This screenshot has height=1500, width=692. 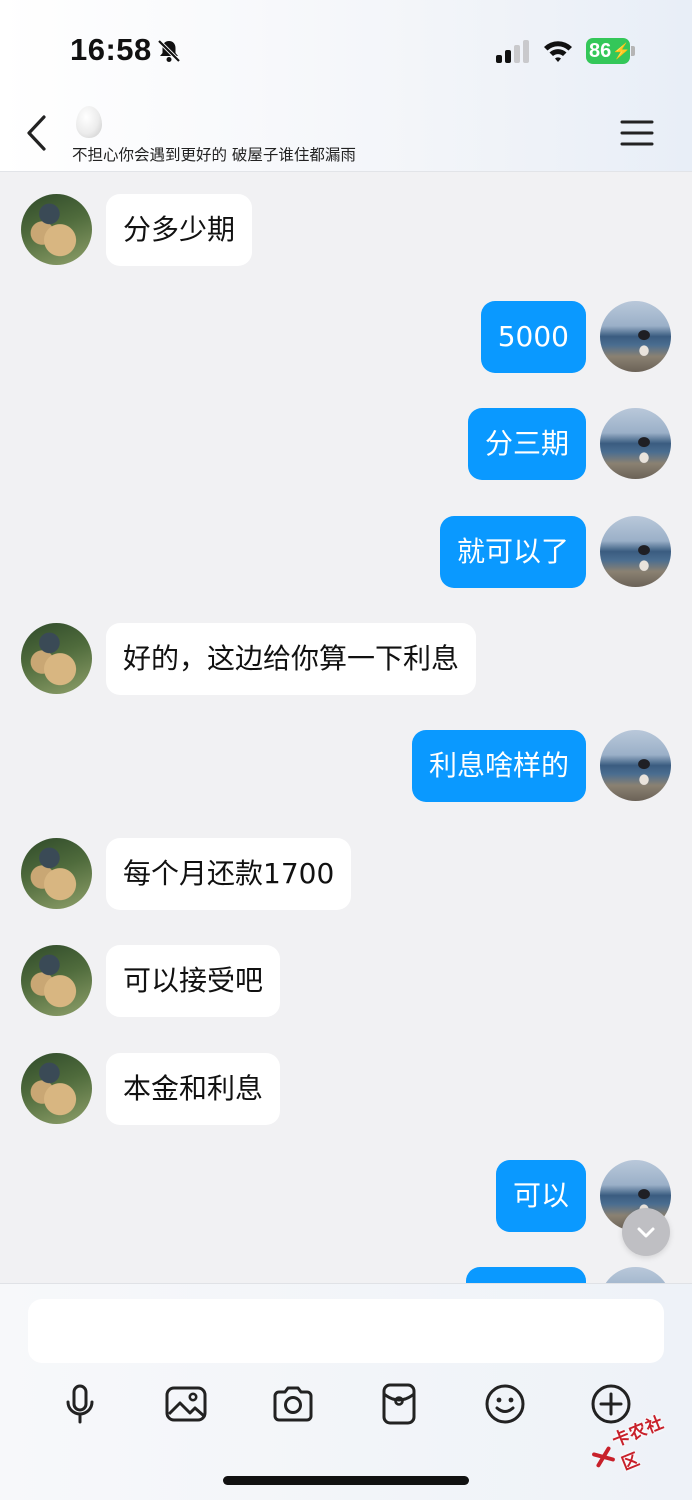 I want to click on message-row: 分多少期, so click(x=346, y=230).